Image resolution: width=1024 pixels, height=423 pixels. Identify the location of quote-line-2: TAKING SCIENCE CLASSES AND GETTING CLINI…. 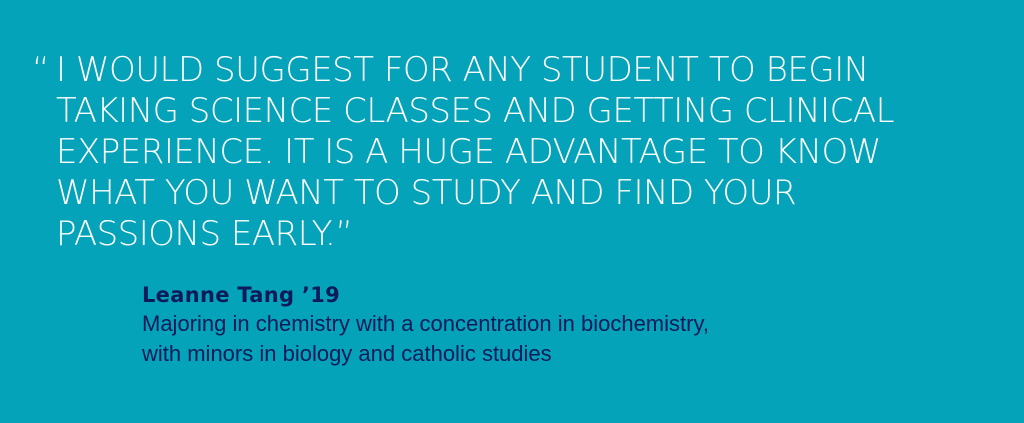
(475, 111).